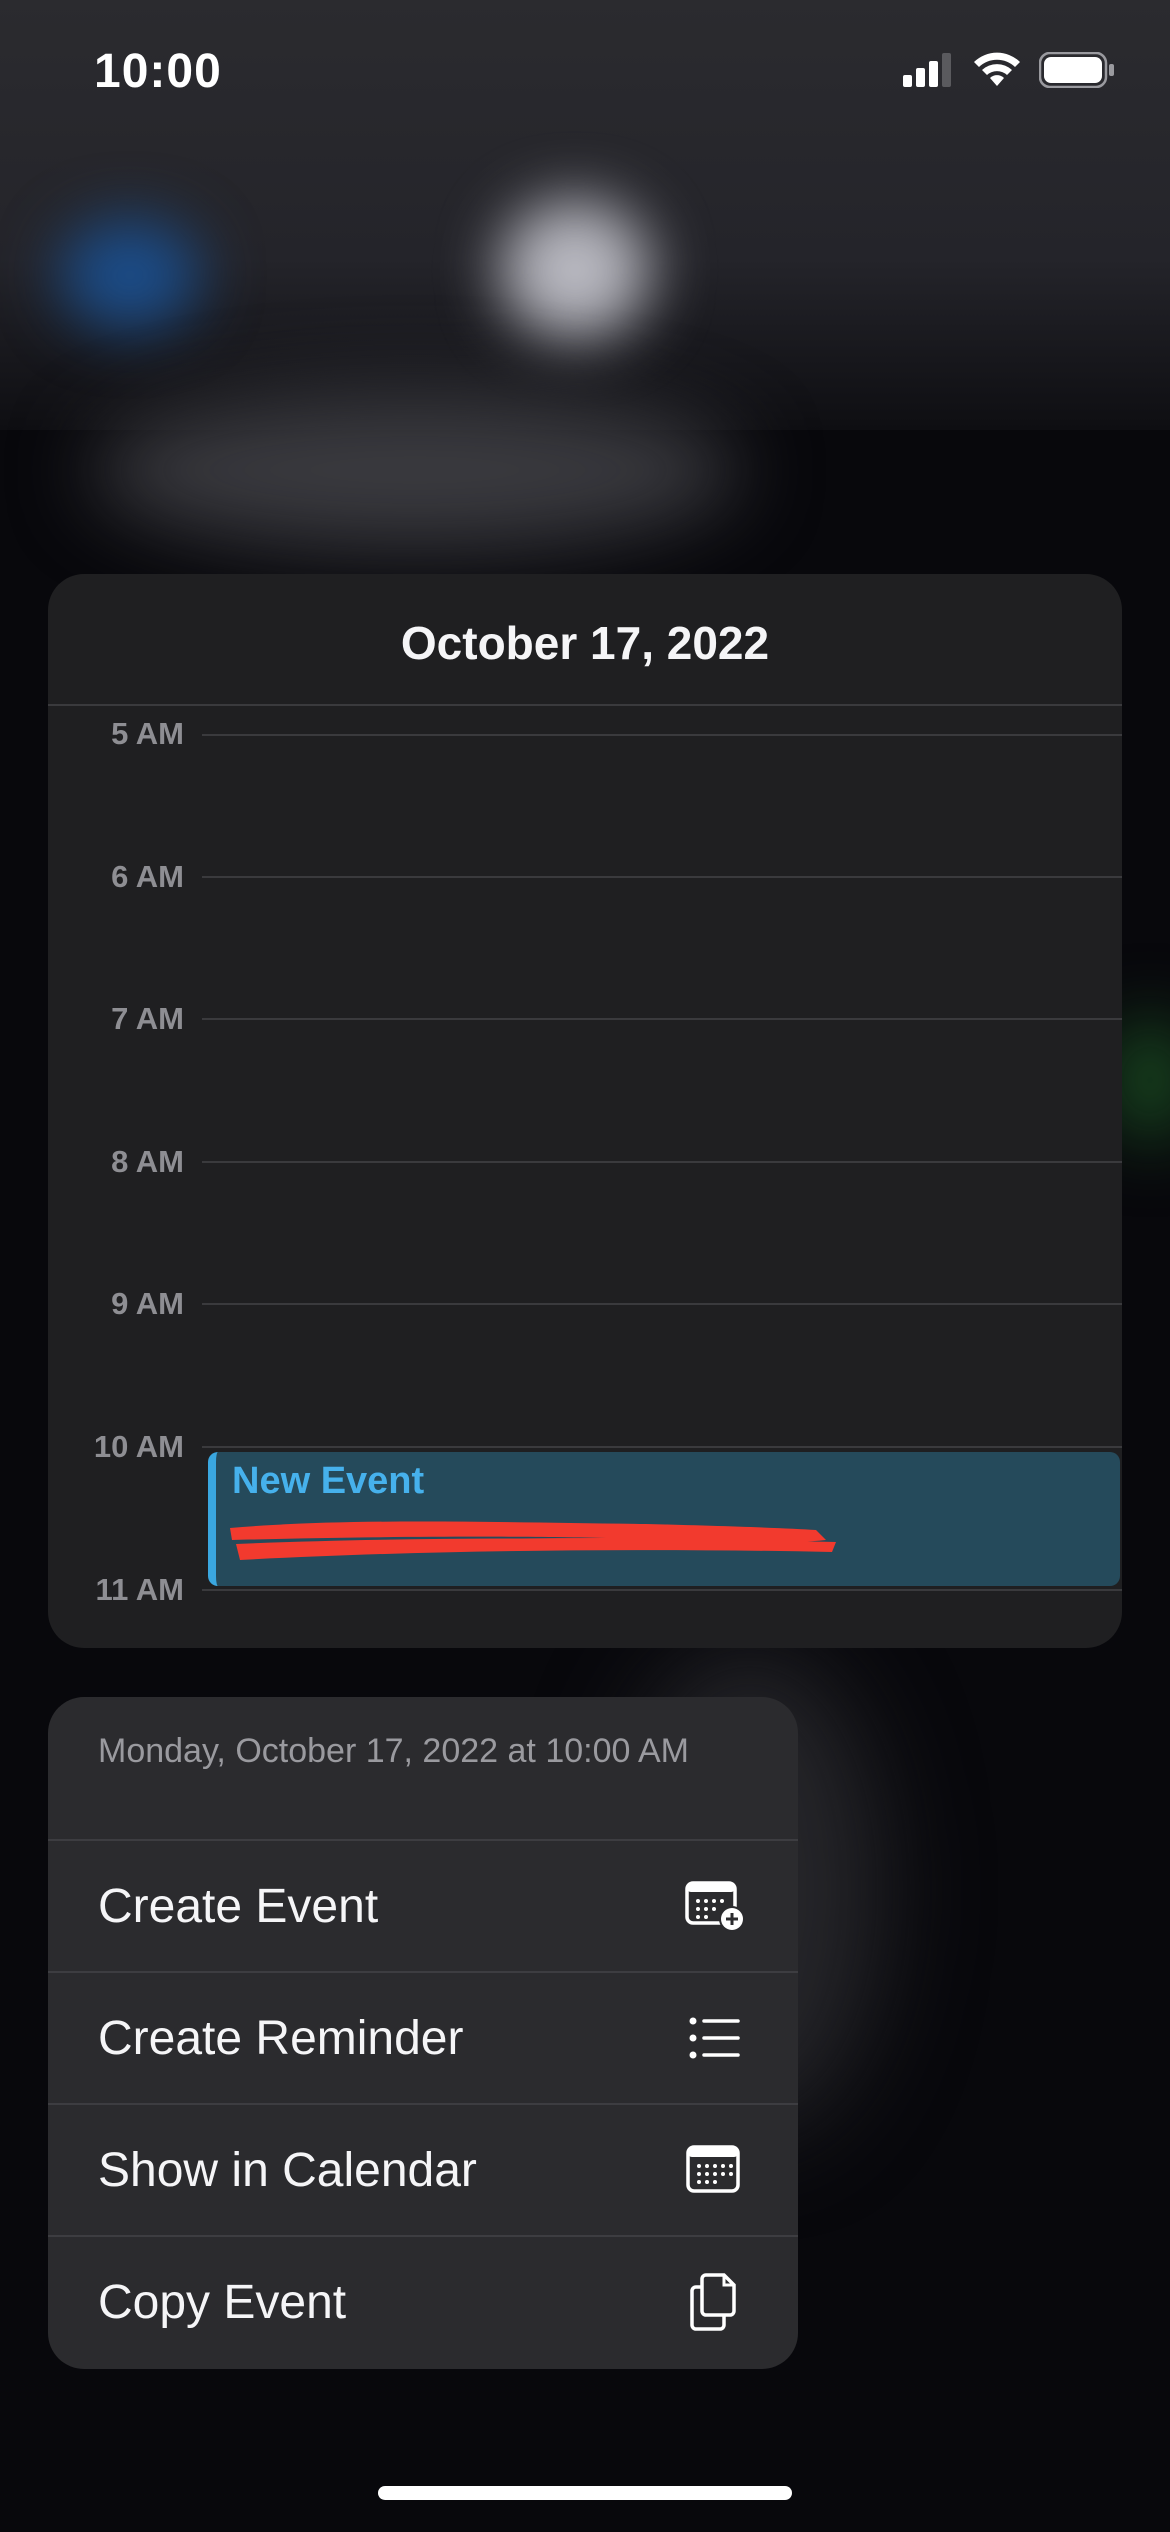 The height and width of the screenshot is (2532, 1170). Describe the element at coordinates (585, 705) in the screenshot. I see `divider` at that location.